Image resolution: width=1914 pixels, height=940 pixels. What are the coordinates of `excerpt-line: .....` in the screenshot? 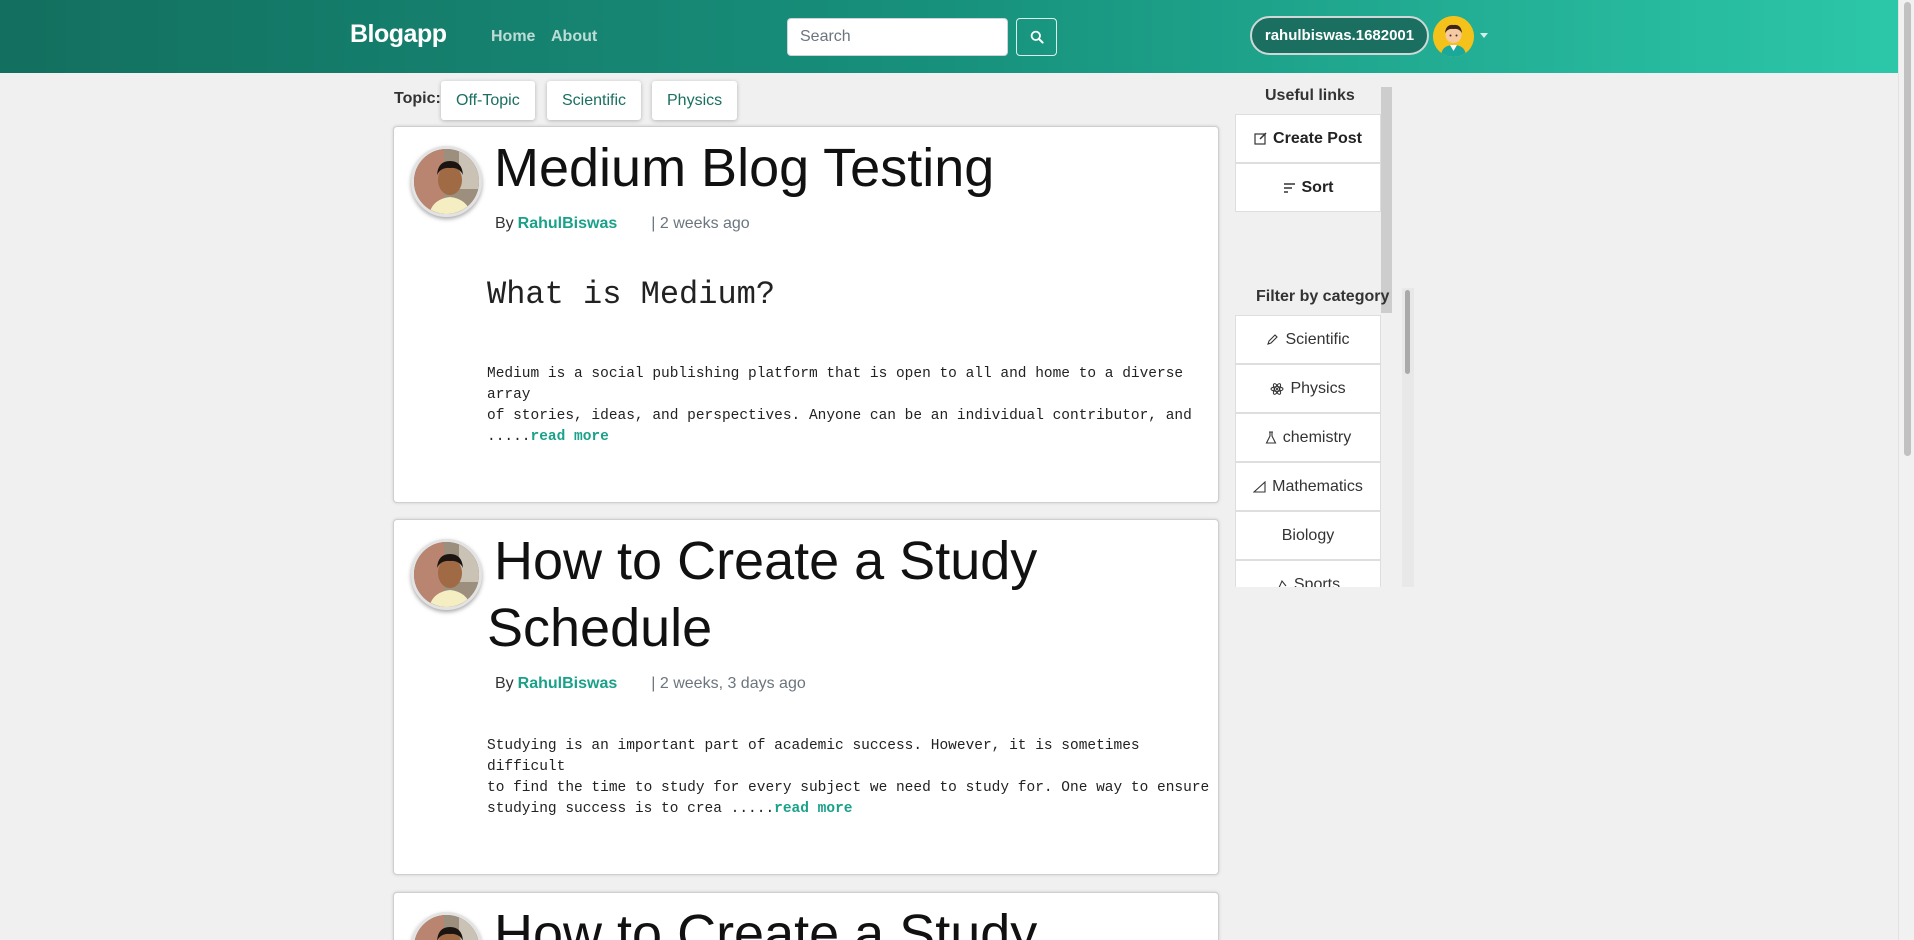 It's located at (509, 437).